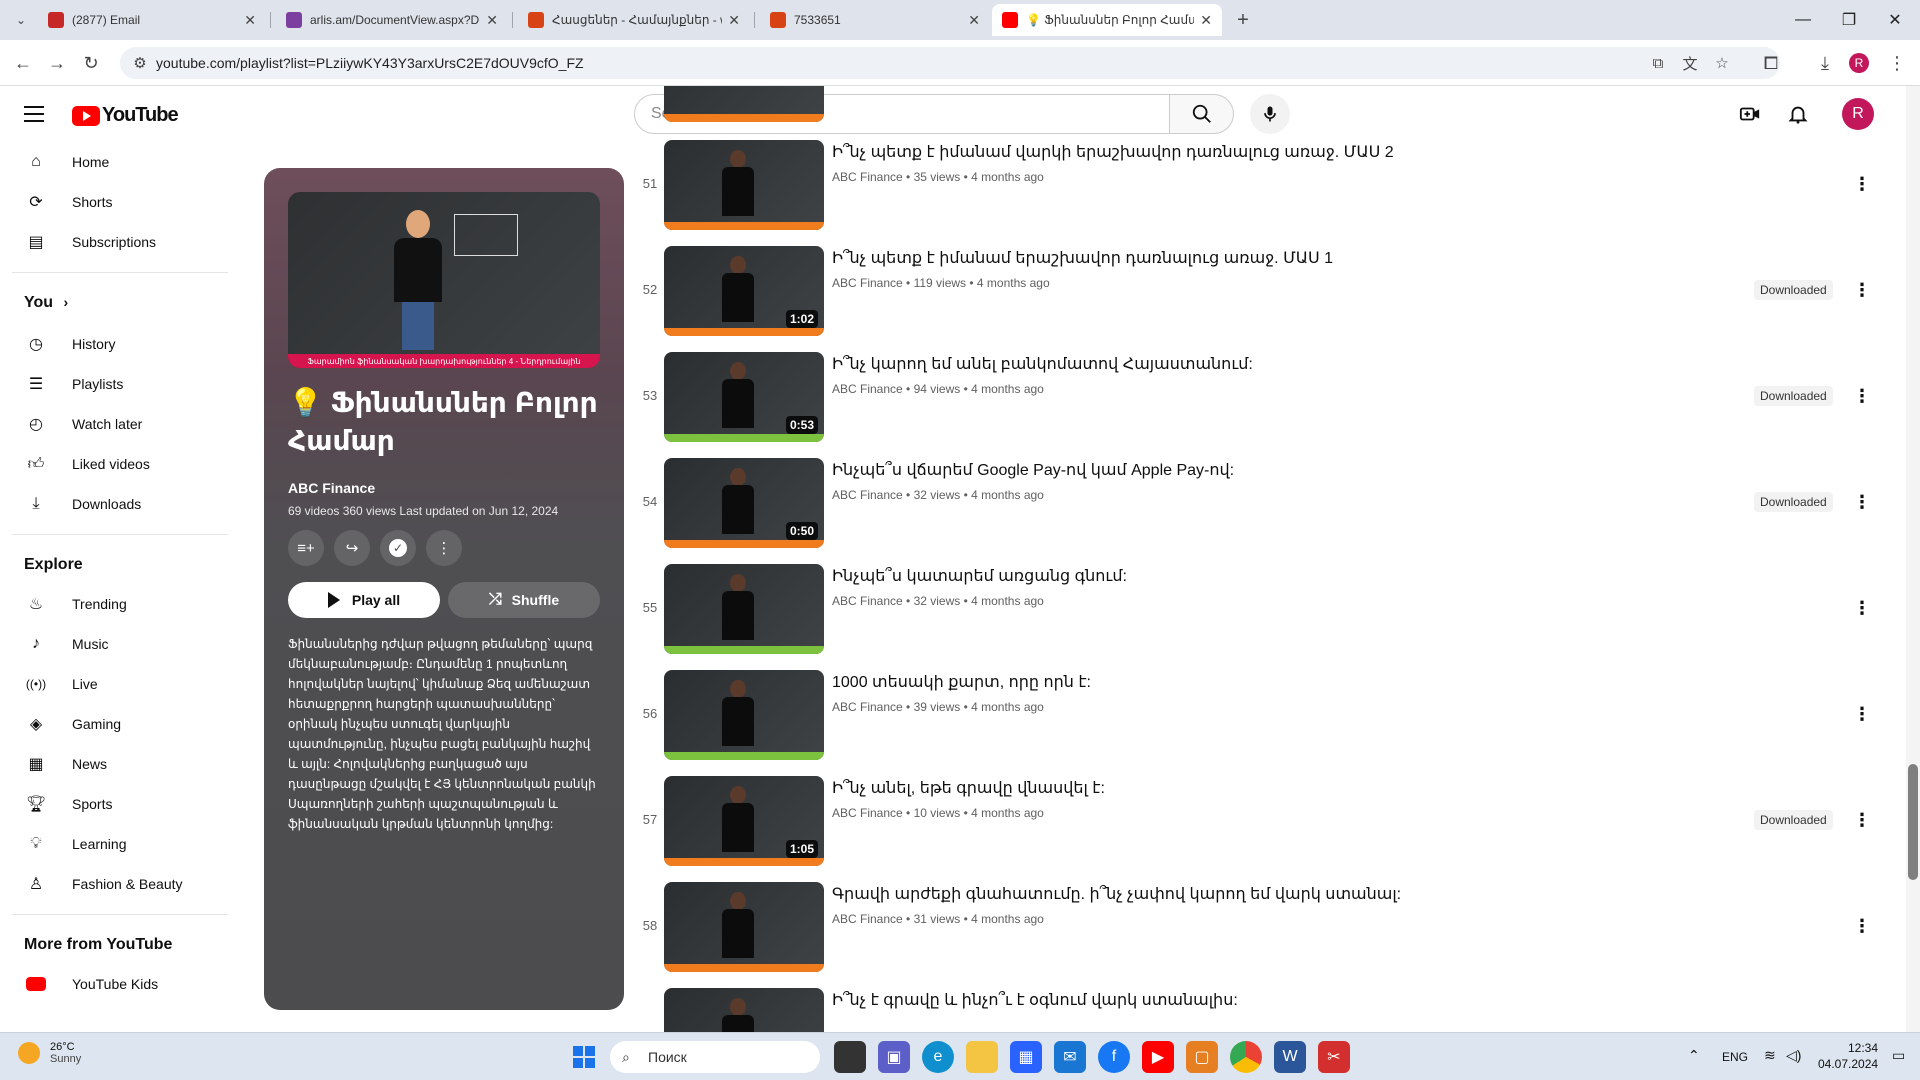 This screenshot has width=1920, height=1080. I want to click on sidebar-item-liked-videos: 👍︎ Liked videos, so click(120, 464).